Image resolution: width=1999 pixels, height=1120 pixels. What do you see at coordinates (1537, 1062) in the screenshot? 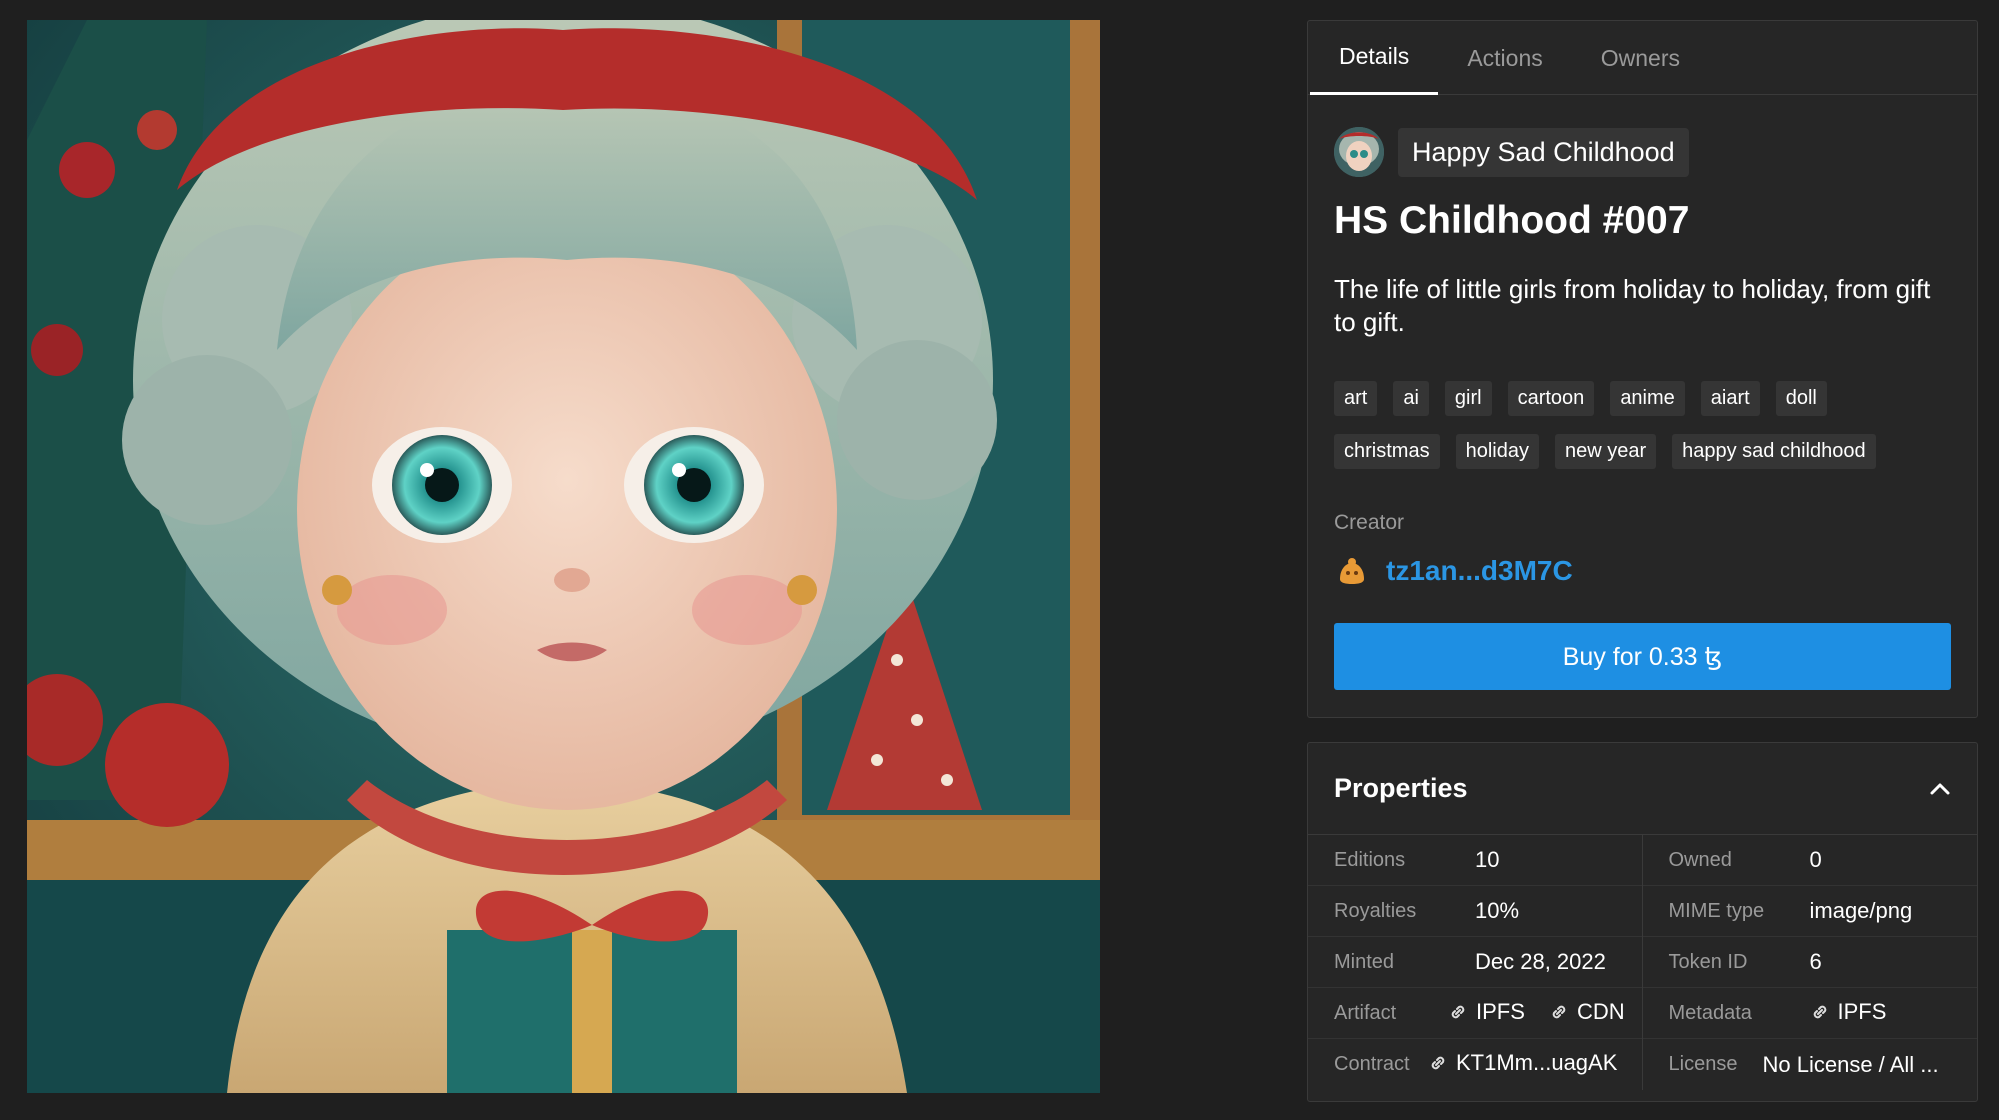
I see `contract-address: KT1Mm...uagAK` at bounding box center [1537, 1062].